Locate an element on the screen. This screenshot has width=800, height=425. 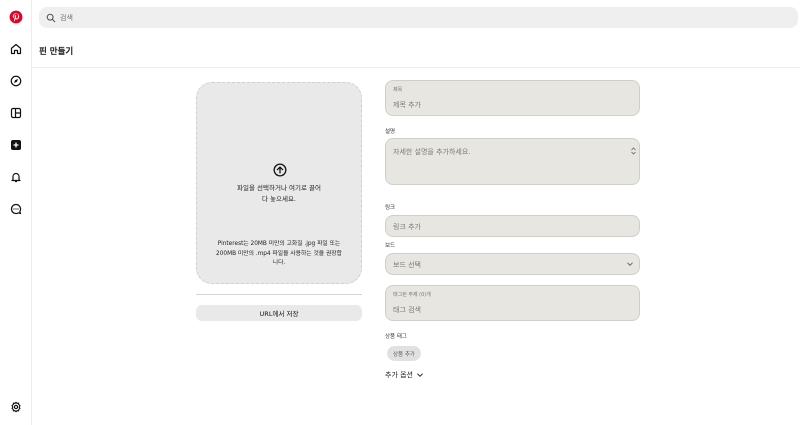
upload-instructions-line: 파일을 선택하거나 여기로 끌어 is located at coordinates (279, 188).